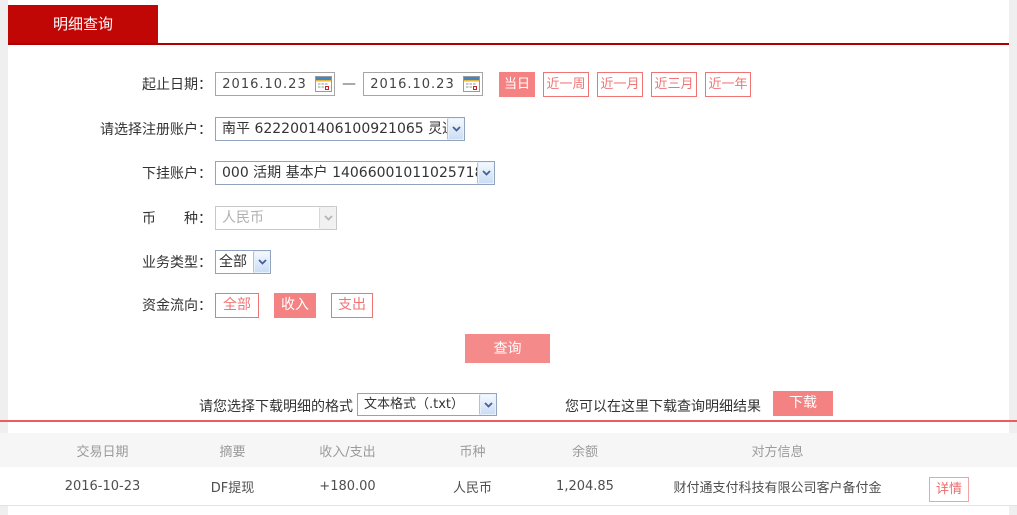 The height and width of the screenshot is (515, 1017). I want to click on register-account-label: 请选择注册账户：, so click(156, 130).